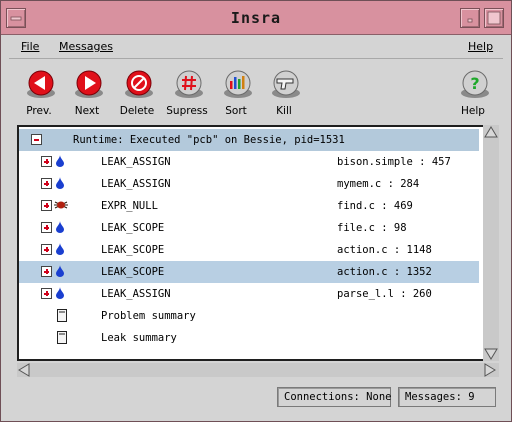 Image resolution: width=512 pixels, height=422 pixels. What do you see at coordinates (249, 294) in the screenshot?
I see `message-row: LEAK_ASSIGN parse_l.l : 260` at bounding box center [249, 294].